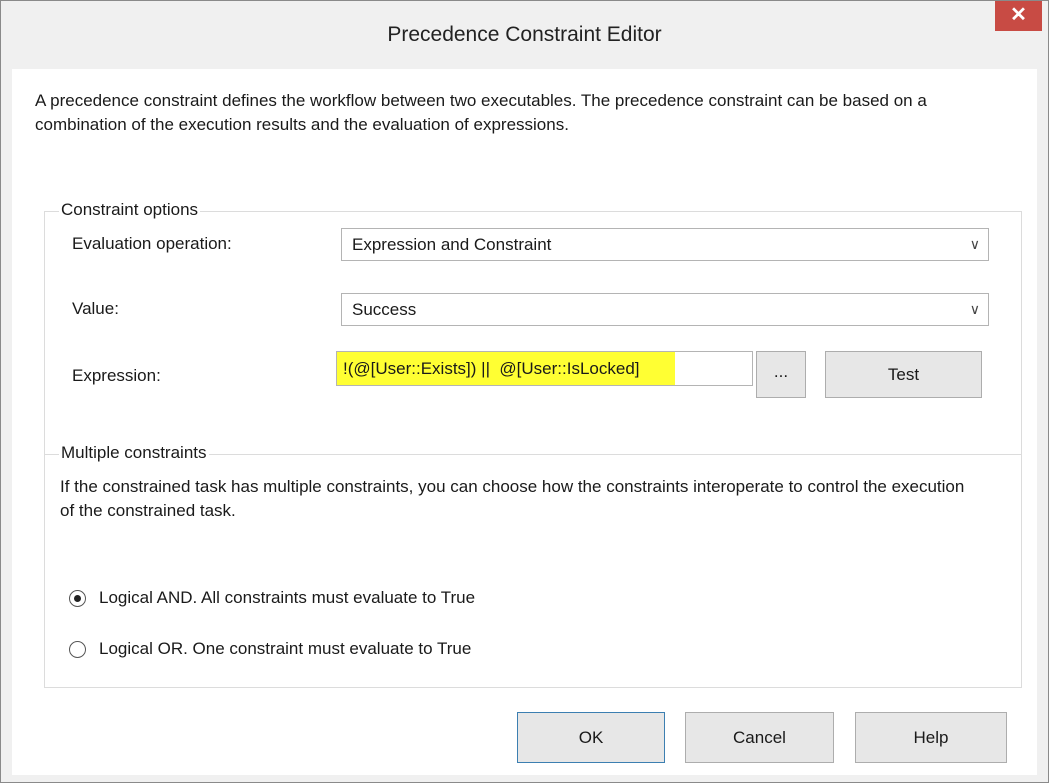 The width and height of the screenshot is (1049, 783). I want to click on expression-value: !(@[User::Exists]) || @[User::IsLocked], so click(491, 368).